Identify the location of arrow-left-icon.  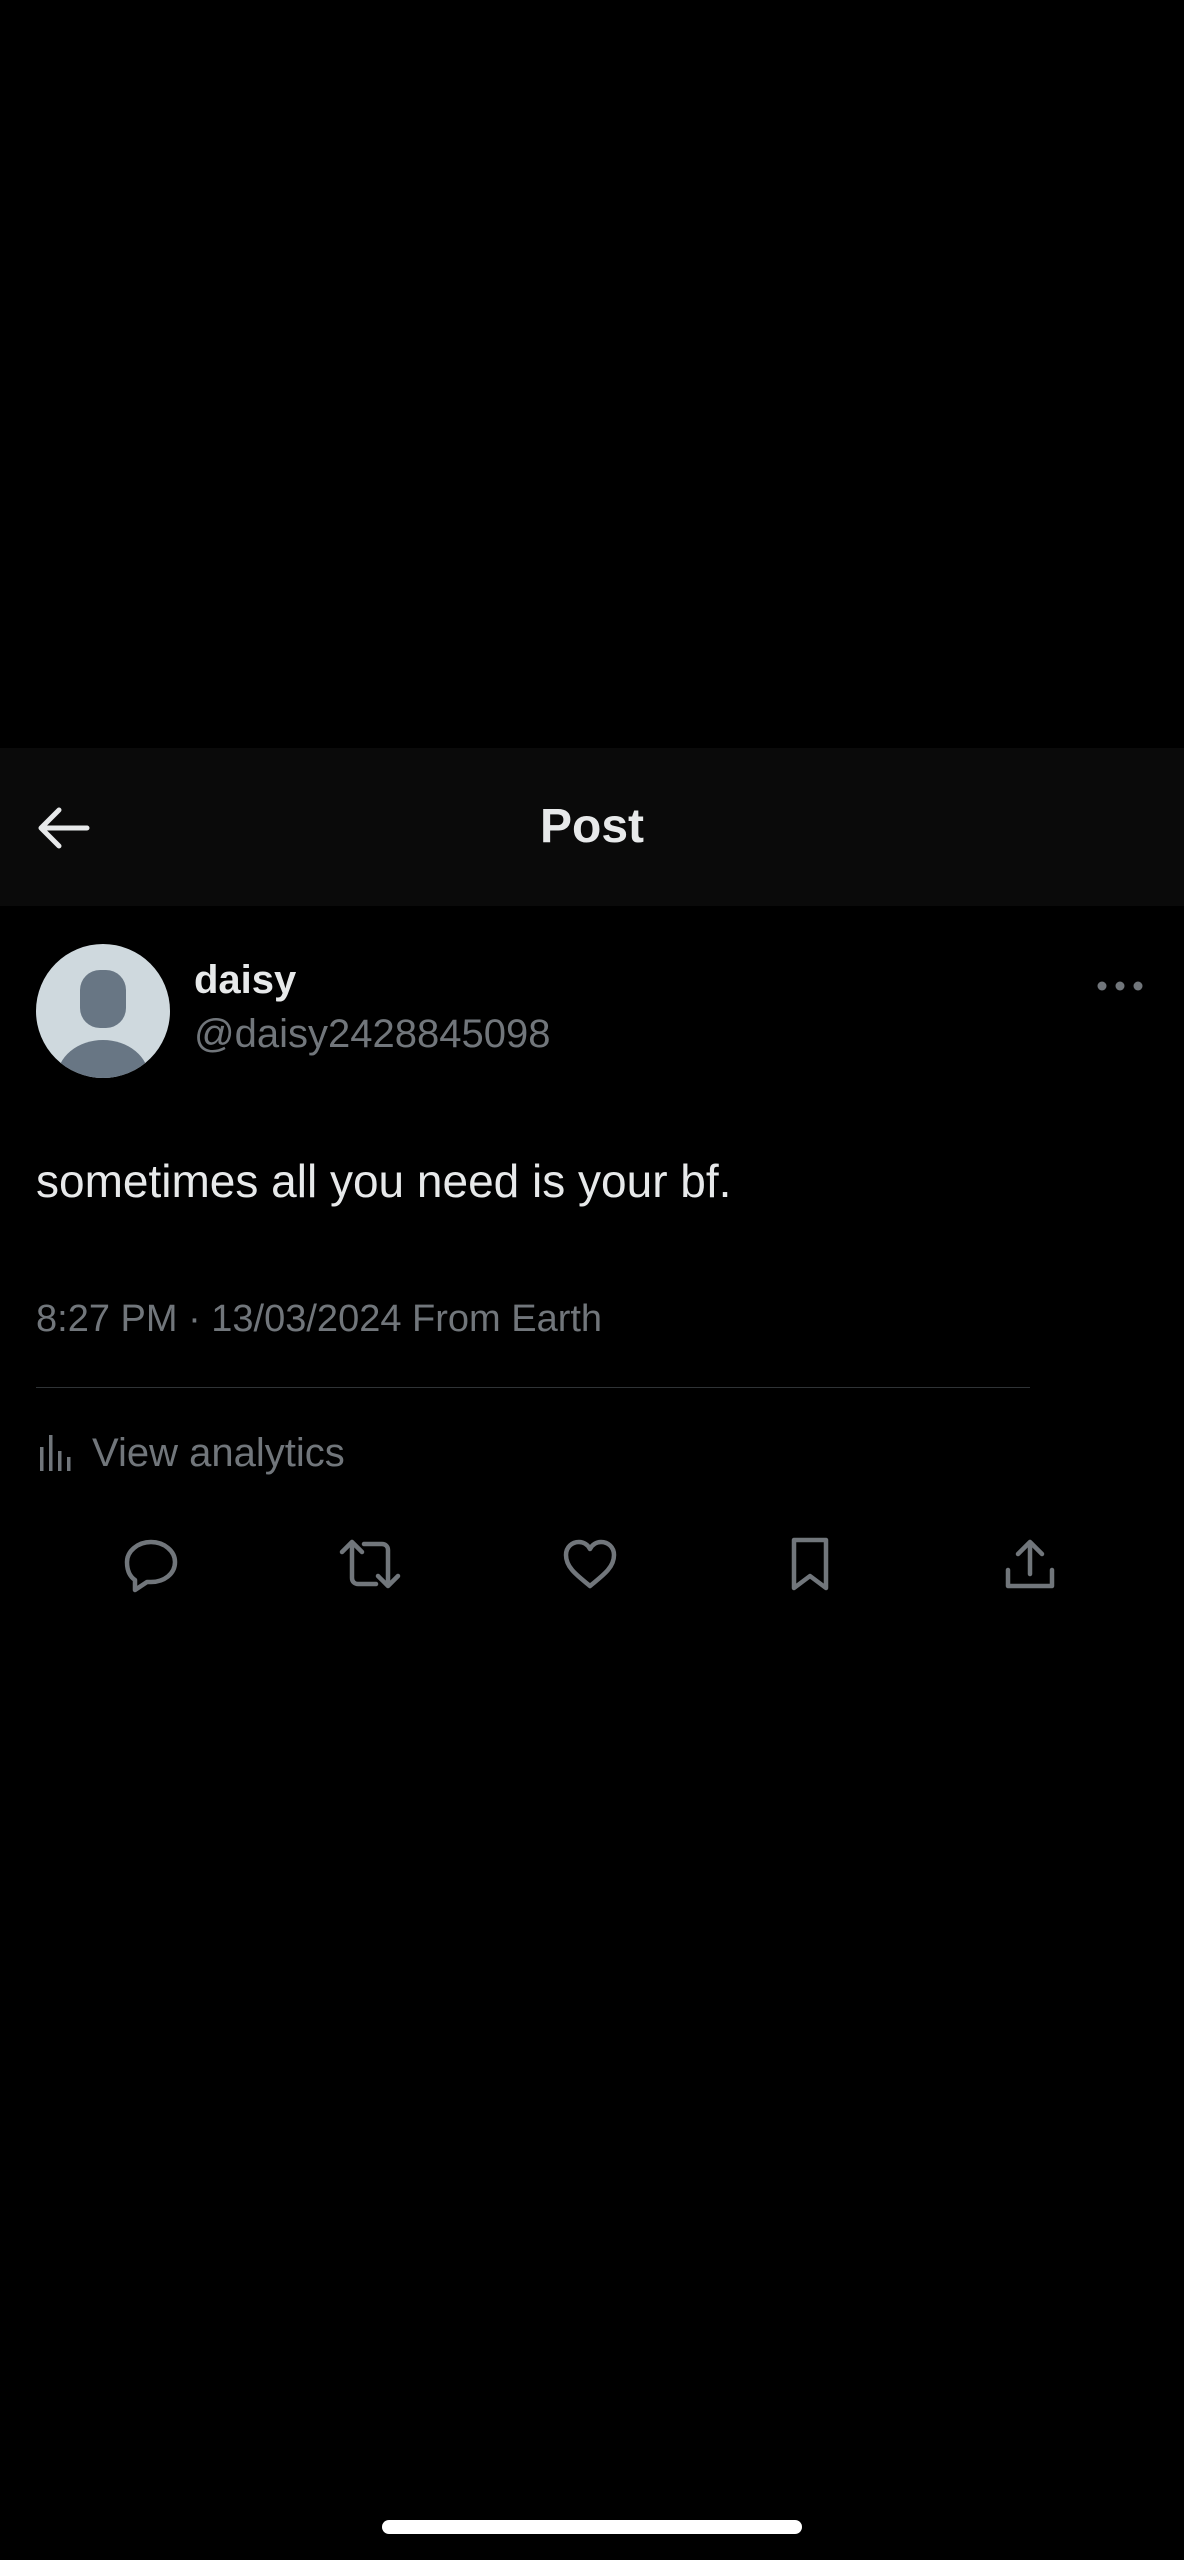
(64, 828).